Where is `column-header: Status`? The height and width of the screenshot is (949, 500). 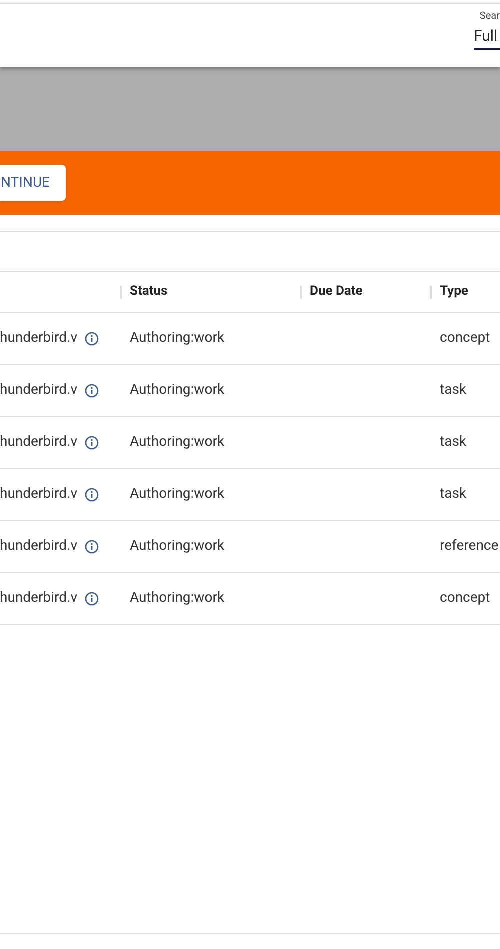
column-header: Status is located at coordinates (149, 292).